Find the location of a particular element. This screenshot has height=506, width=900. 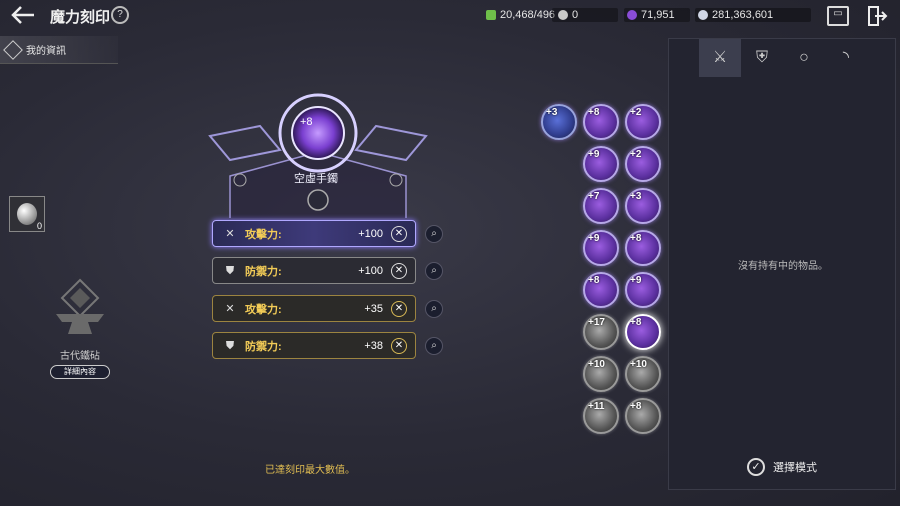

stat-detail-button-4: ⌕ is located at coordinates (434, 346).